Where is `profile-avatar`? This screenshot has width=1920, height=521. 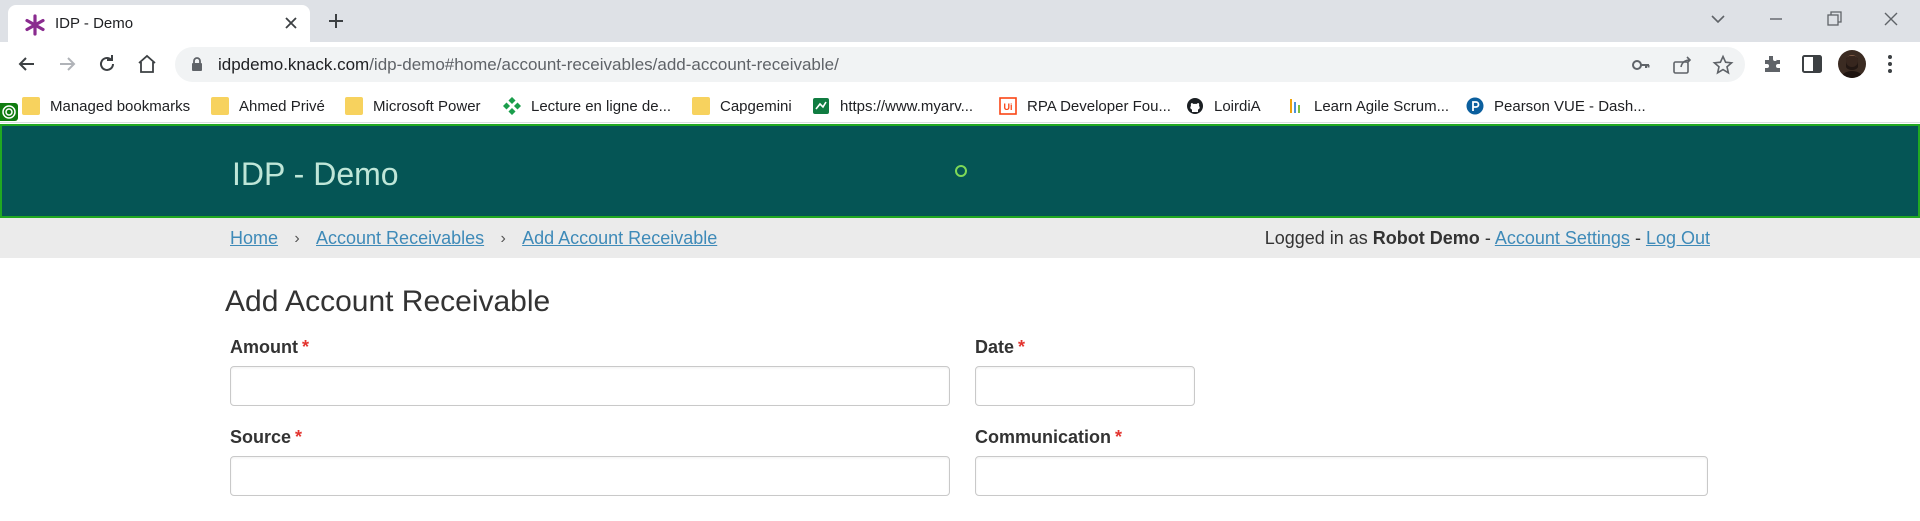 profile-avatar is located at coordinates (1852, 64).